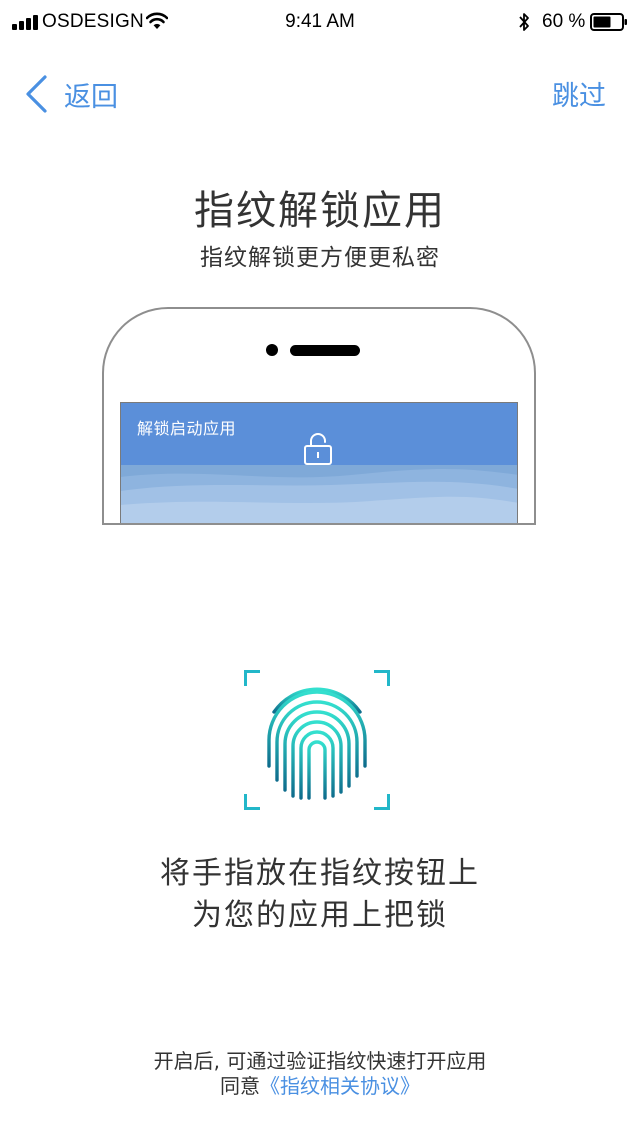 Image resolution: width=640 pixels, height=1136 pixels. I want to click on scan-corner-bottom-right, so click(382, 802).